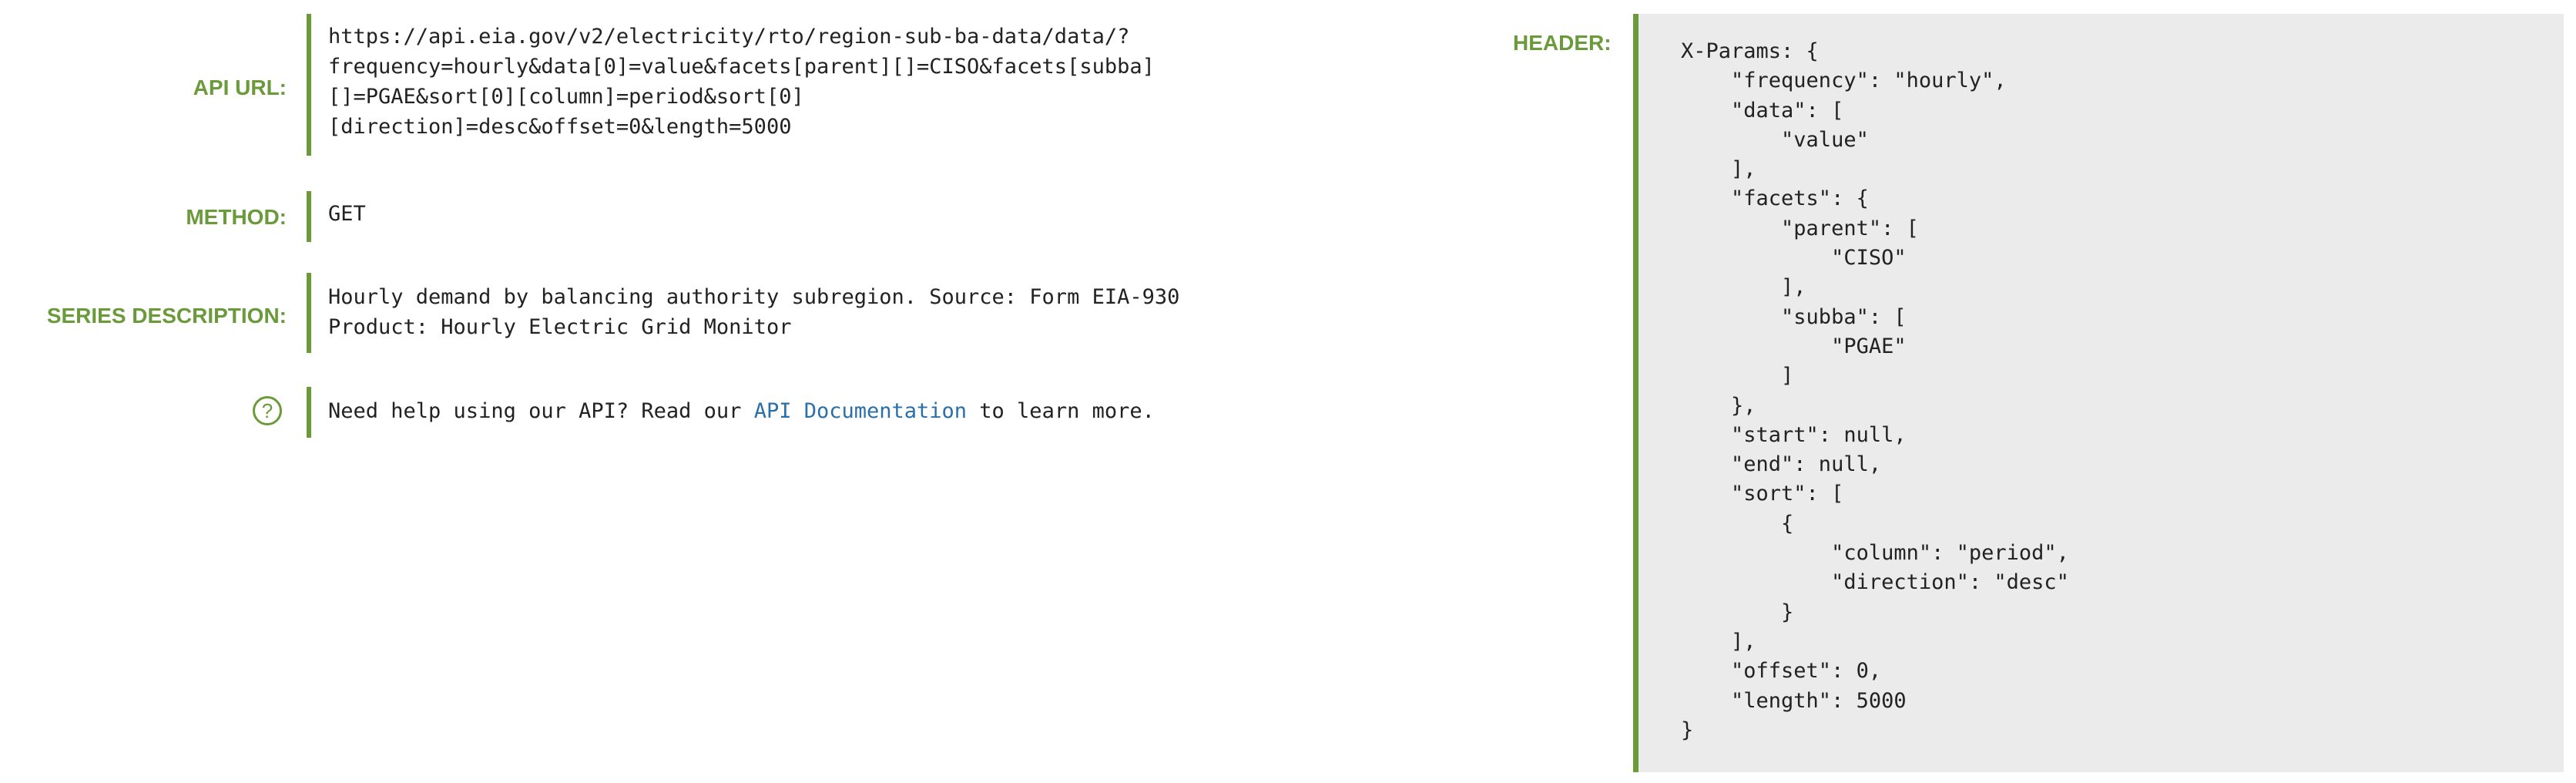 The width and height of the screenshot is (2576, 783). What do you see at coordinates (1562, 43) in the screenshot?
I see `header-label: HEADER:` at bounding box center [1562, 43].